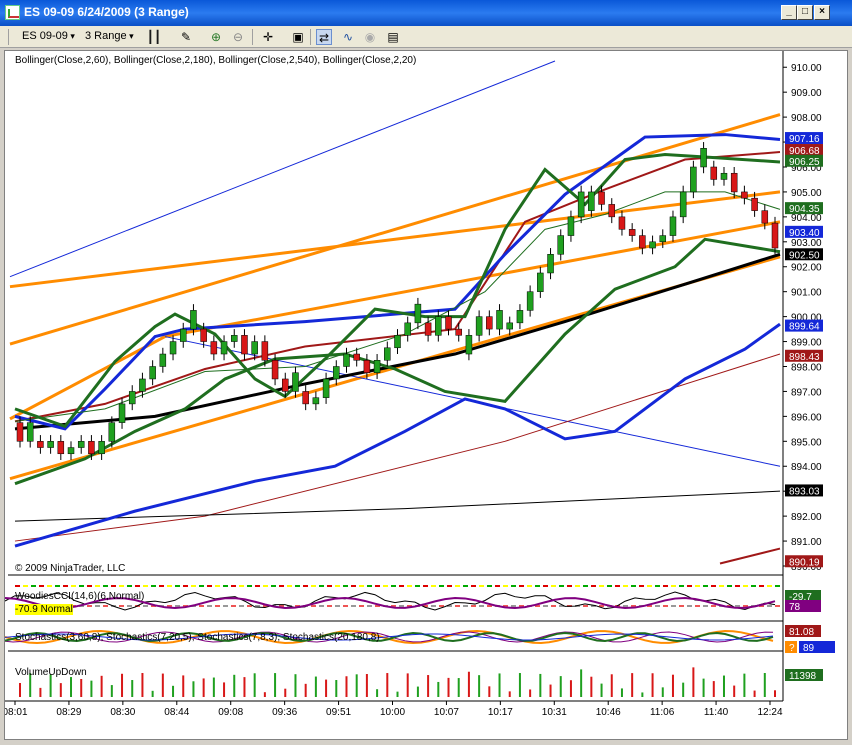 This screenshot has width=852, height=745. Describe the element at coordinates (426, 37) in the screenshot. I see `chart-toolbar: ES 09-09 3 Range ┃┃ ✎ ⊕ ⊖ ✛ ▣ ⇄ ∿ ◉ ▤` at that location.